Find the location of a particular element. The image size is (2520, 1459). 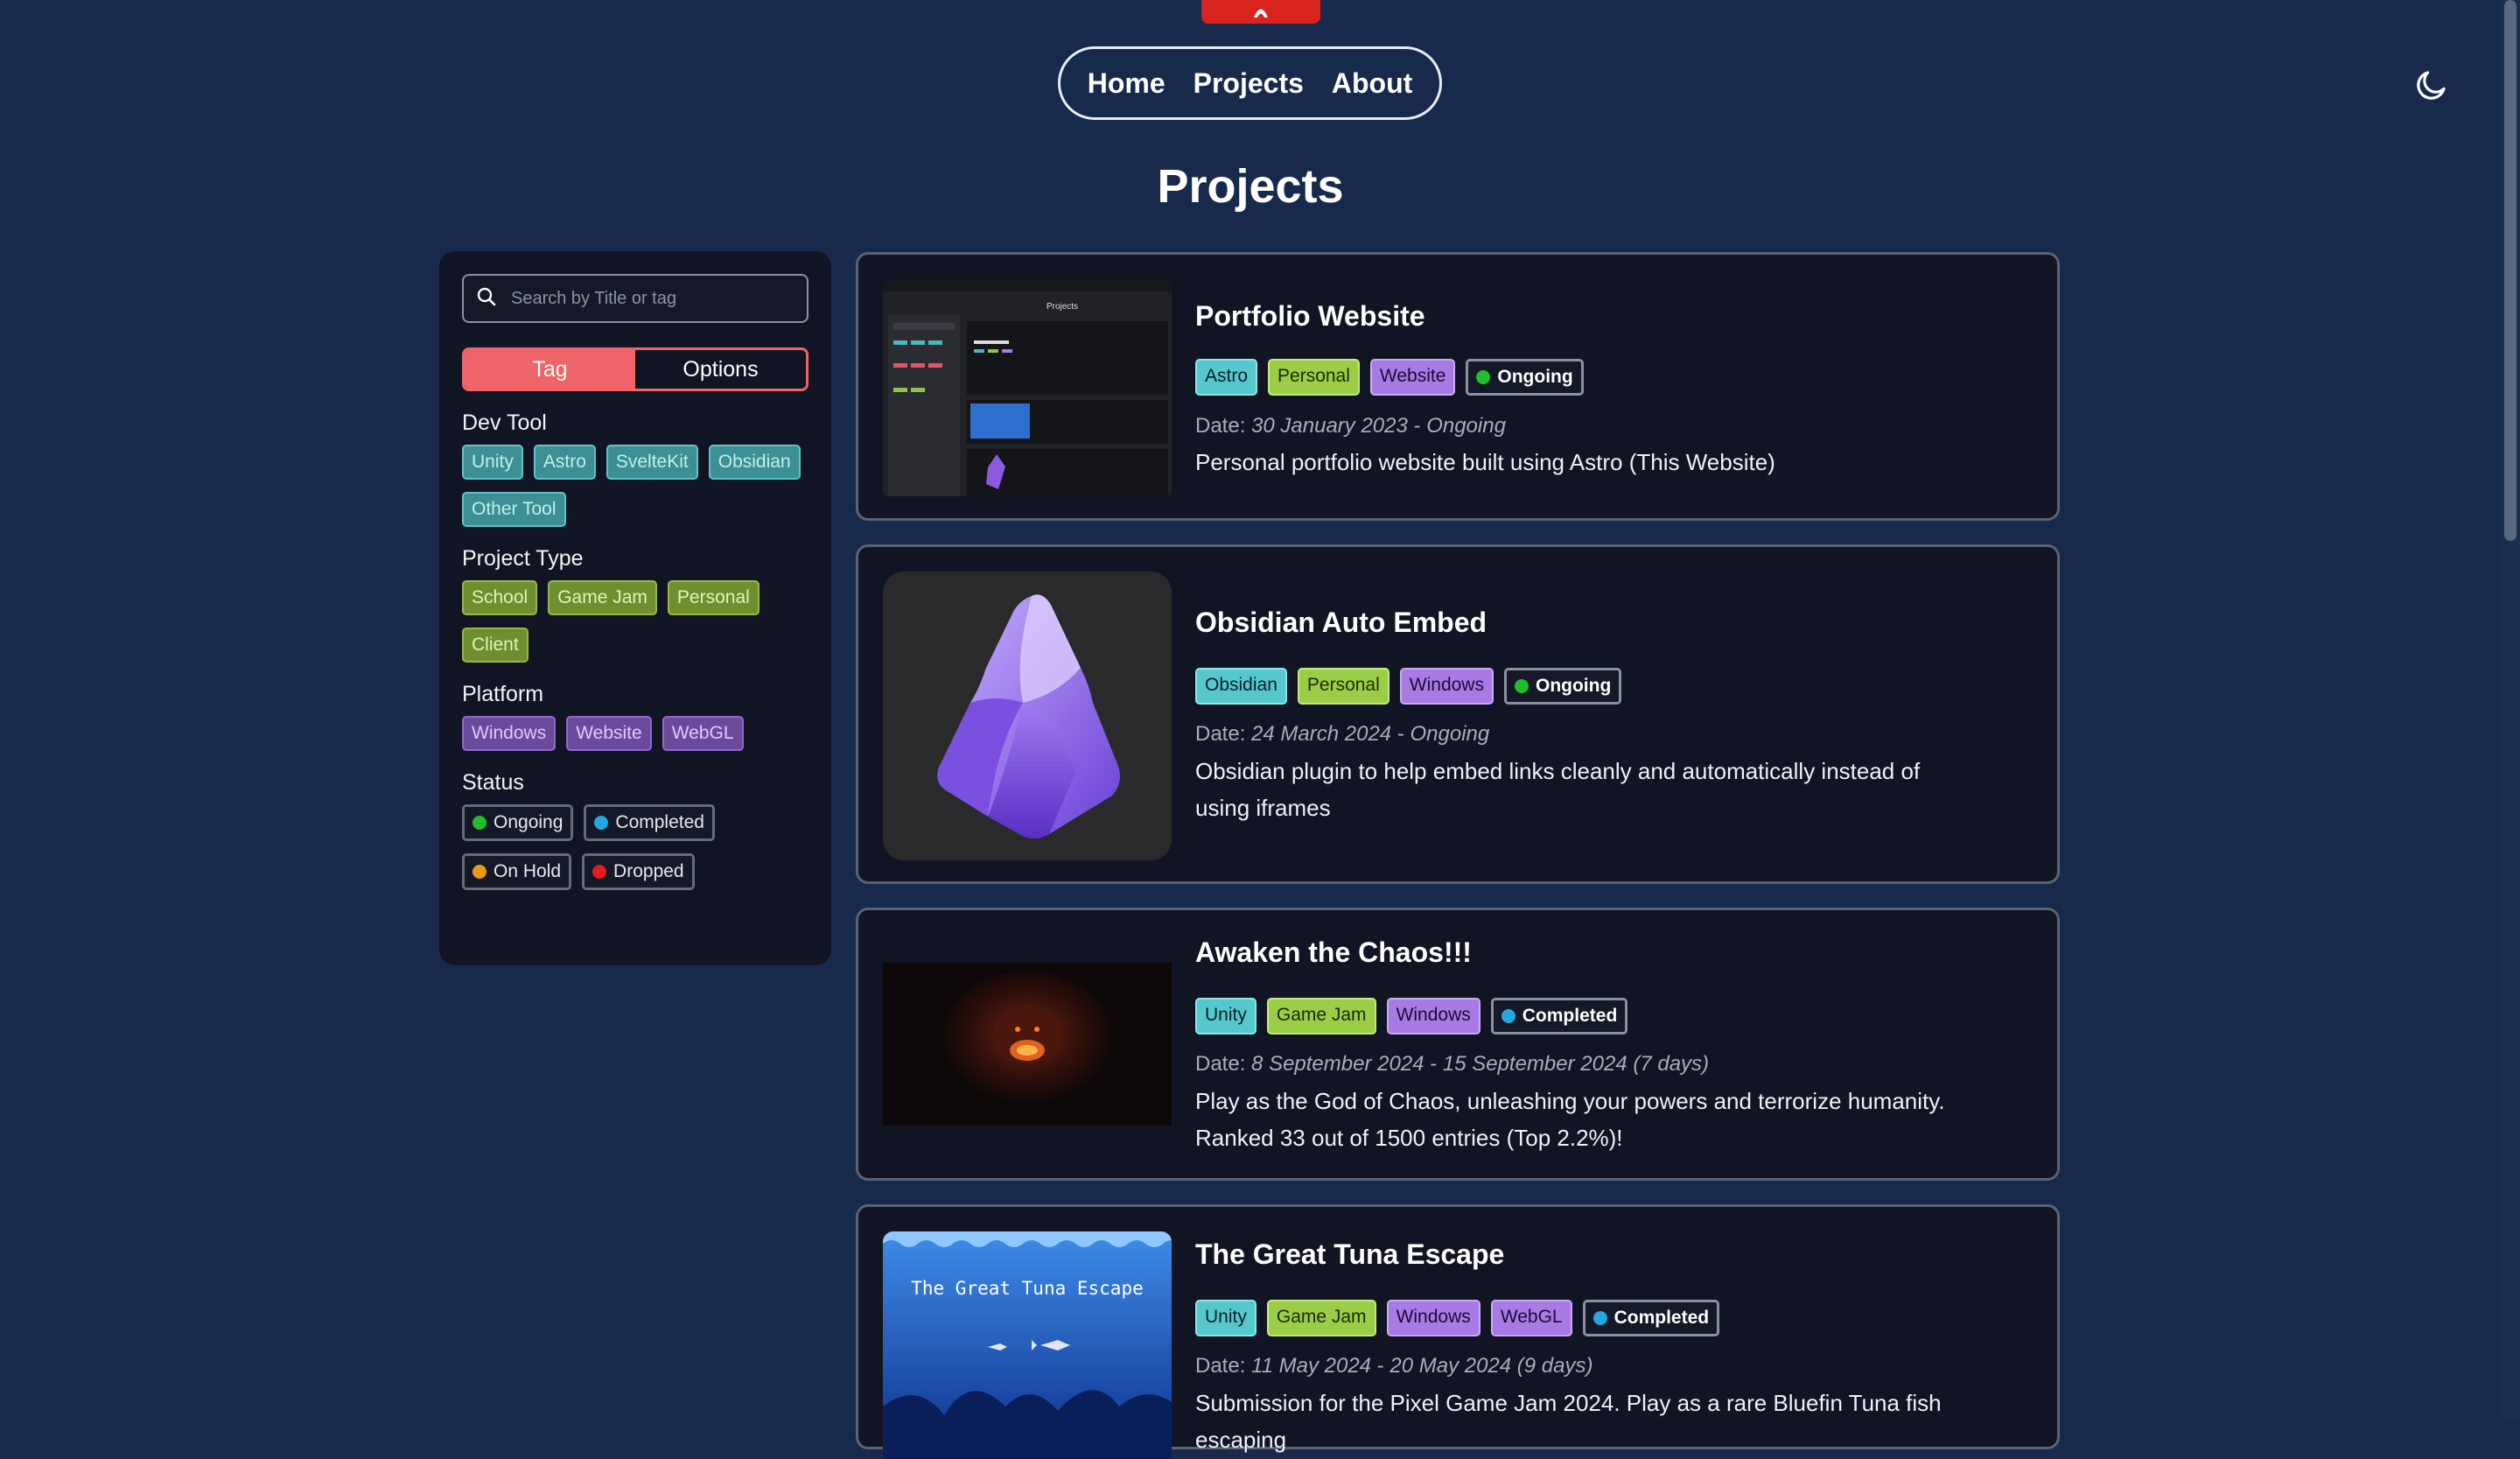

filter-chip-sveltekit: SvelteKit is located at coordinates (652, 463).